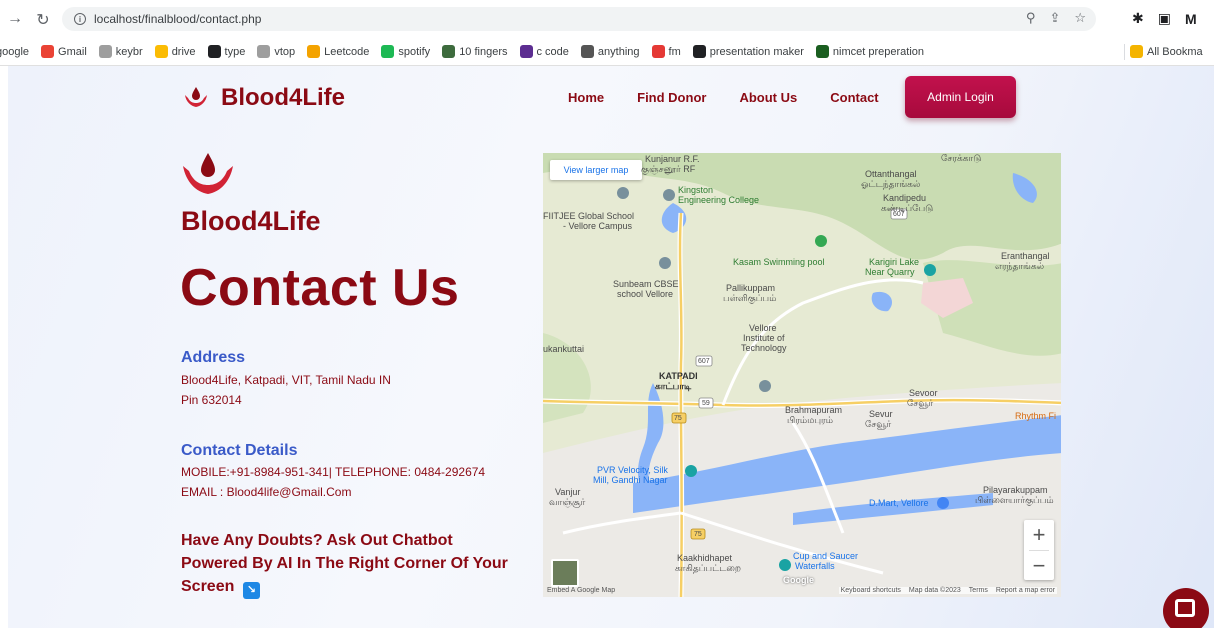 This screenshot has width=1214, height=628. Describe the element at coordinates (586, 97) in the screenshot. I see `nav-home: Home` at that location.